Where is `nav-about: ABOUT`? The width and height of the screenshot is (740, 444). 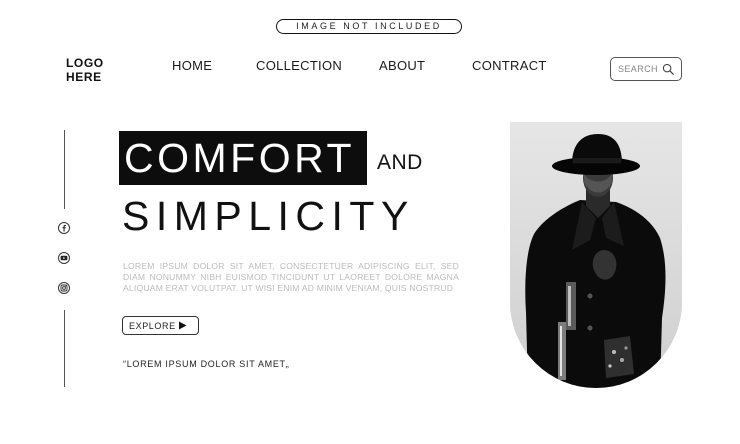
nav-about: ABOUT is located at coordinates (402, 65).